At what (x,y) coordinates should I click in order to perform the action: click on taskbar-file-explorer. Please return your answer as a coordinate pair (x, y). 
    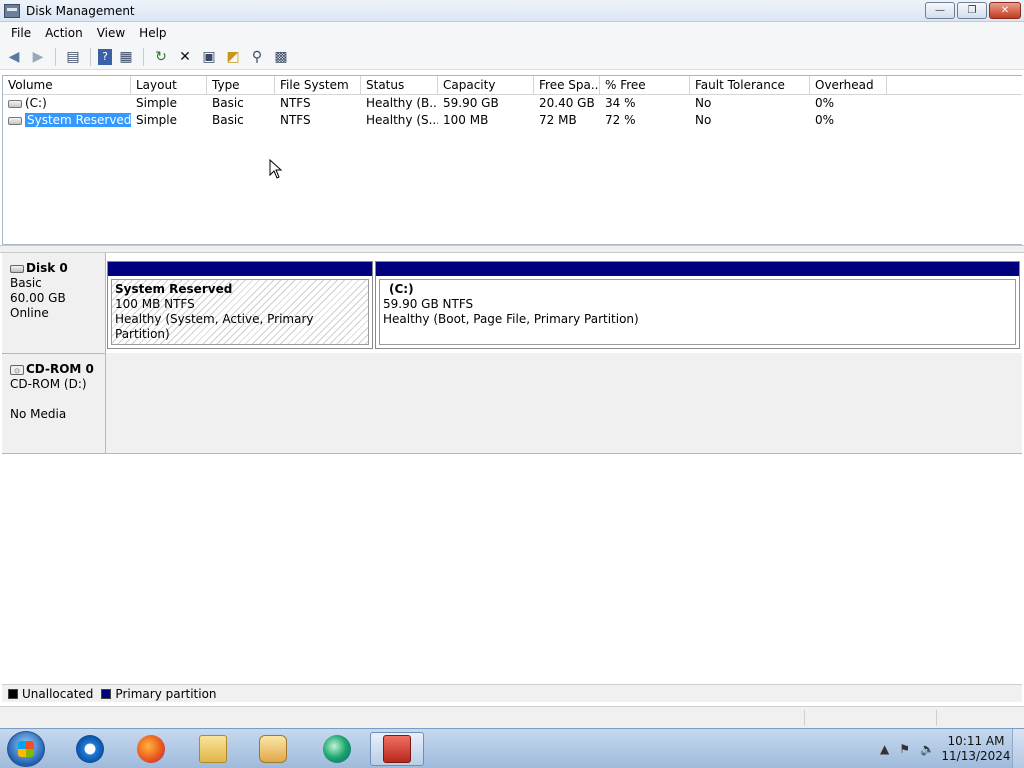
    Looking at the image, I should click on (213, 749).